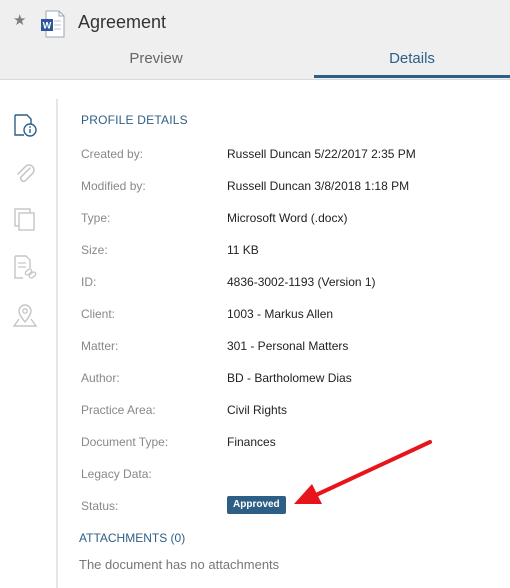  Describe the element at coordinates (156, 63) in the screenshot. I see `tab-preview: Preview` at that location.